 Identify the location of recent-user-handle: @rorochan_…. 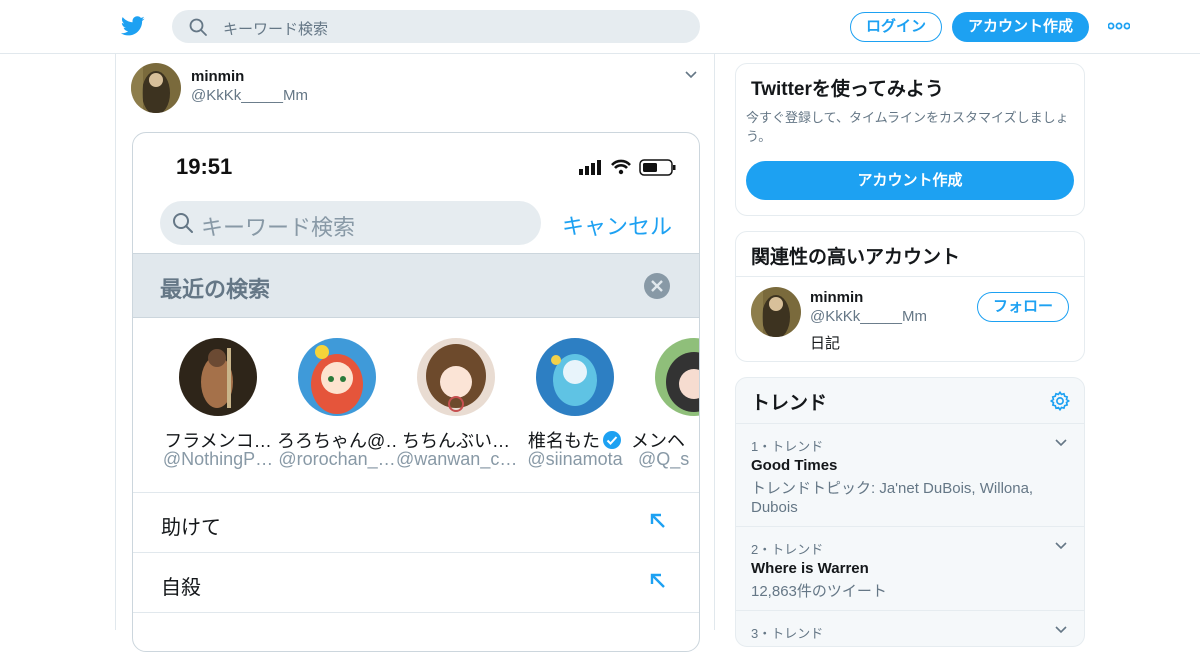
(337, 459).